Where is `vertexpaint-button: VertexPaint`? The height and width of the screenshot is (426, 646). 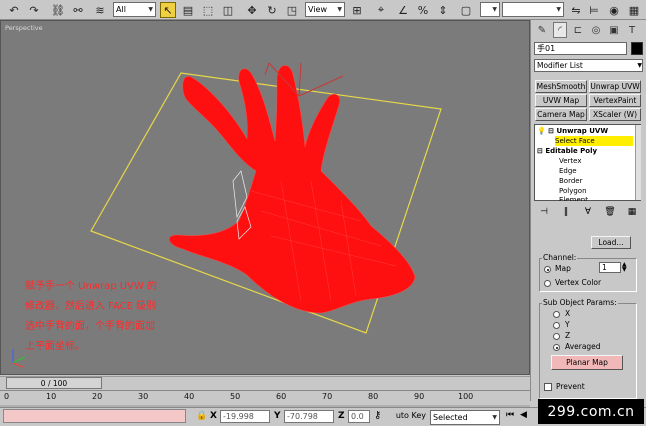 vertexpaint-button: VertexPaint is located at coordinates (615, 100).